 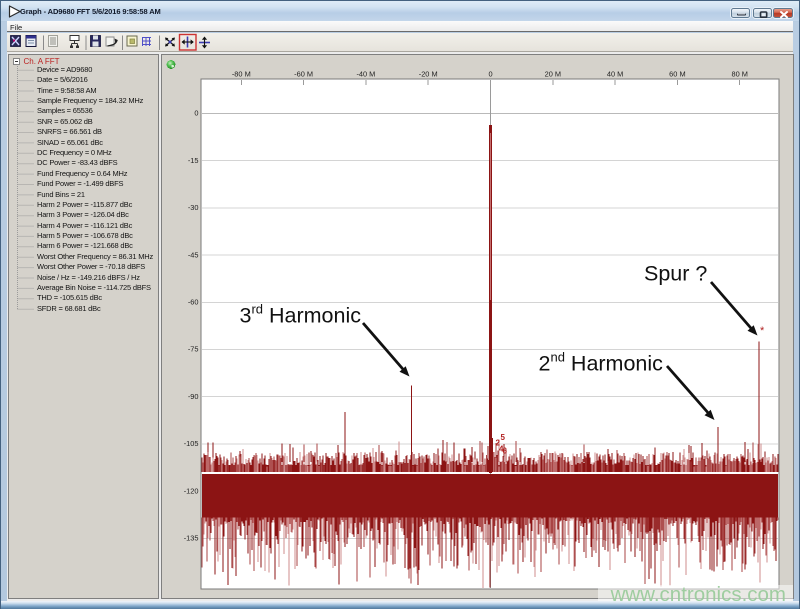 What do you see at coordinates (553, 74) in the screenshot?
I see `svg-text: 20 M` at bounding box center [553, 74].